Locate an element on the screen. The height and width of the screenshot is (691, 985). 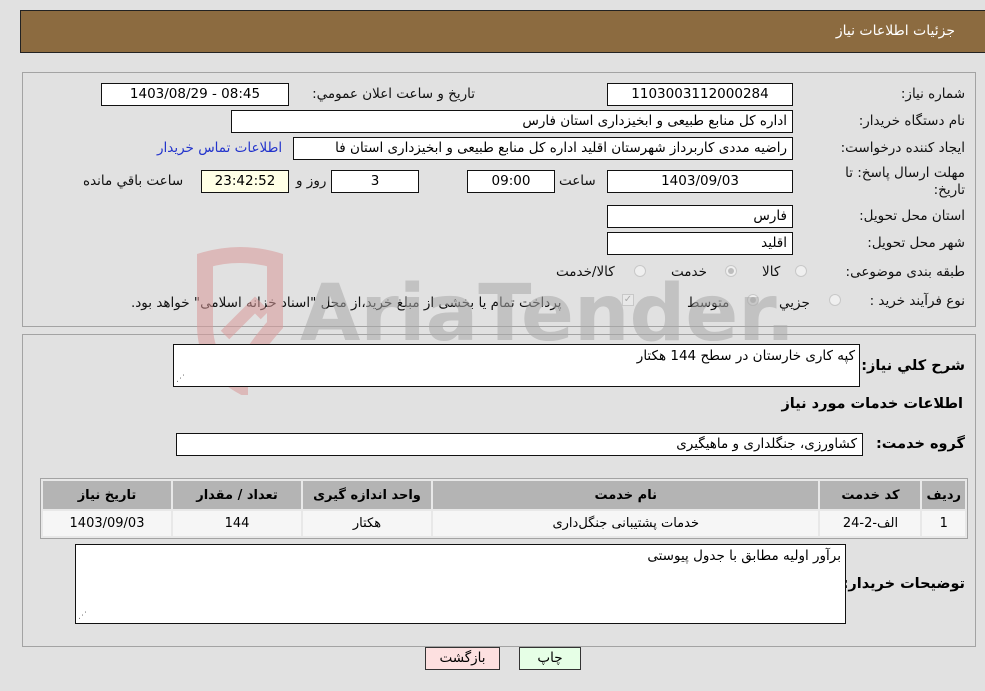
days-label: روز و is located at coordinates (311, 181).